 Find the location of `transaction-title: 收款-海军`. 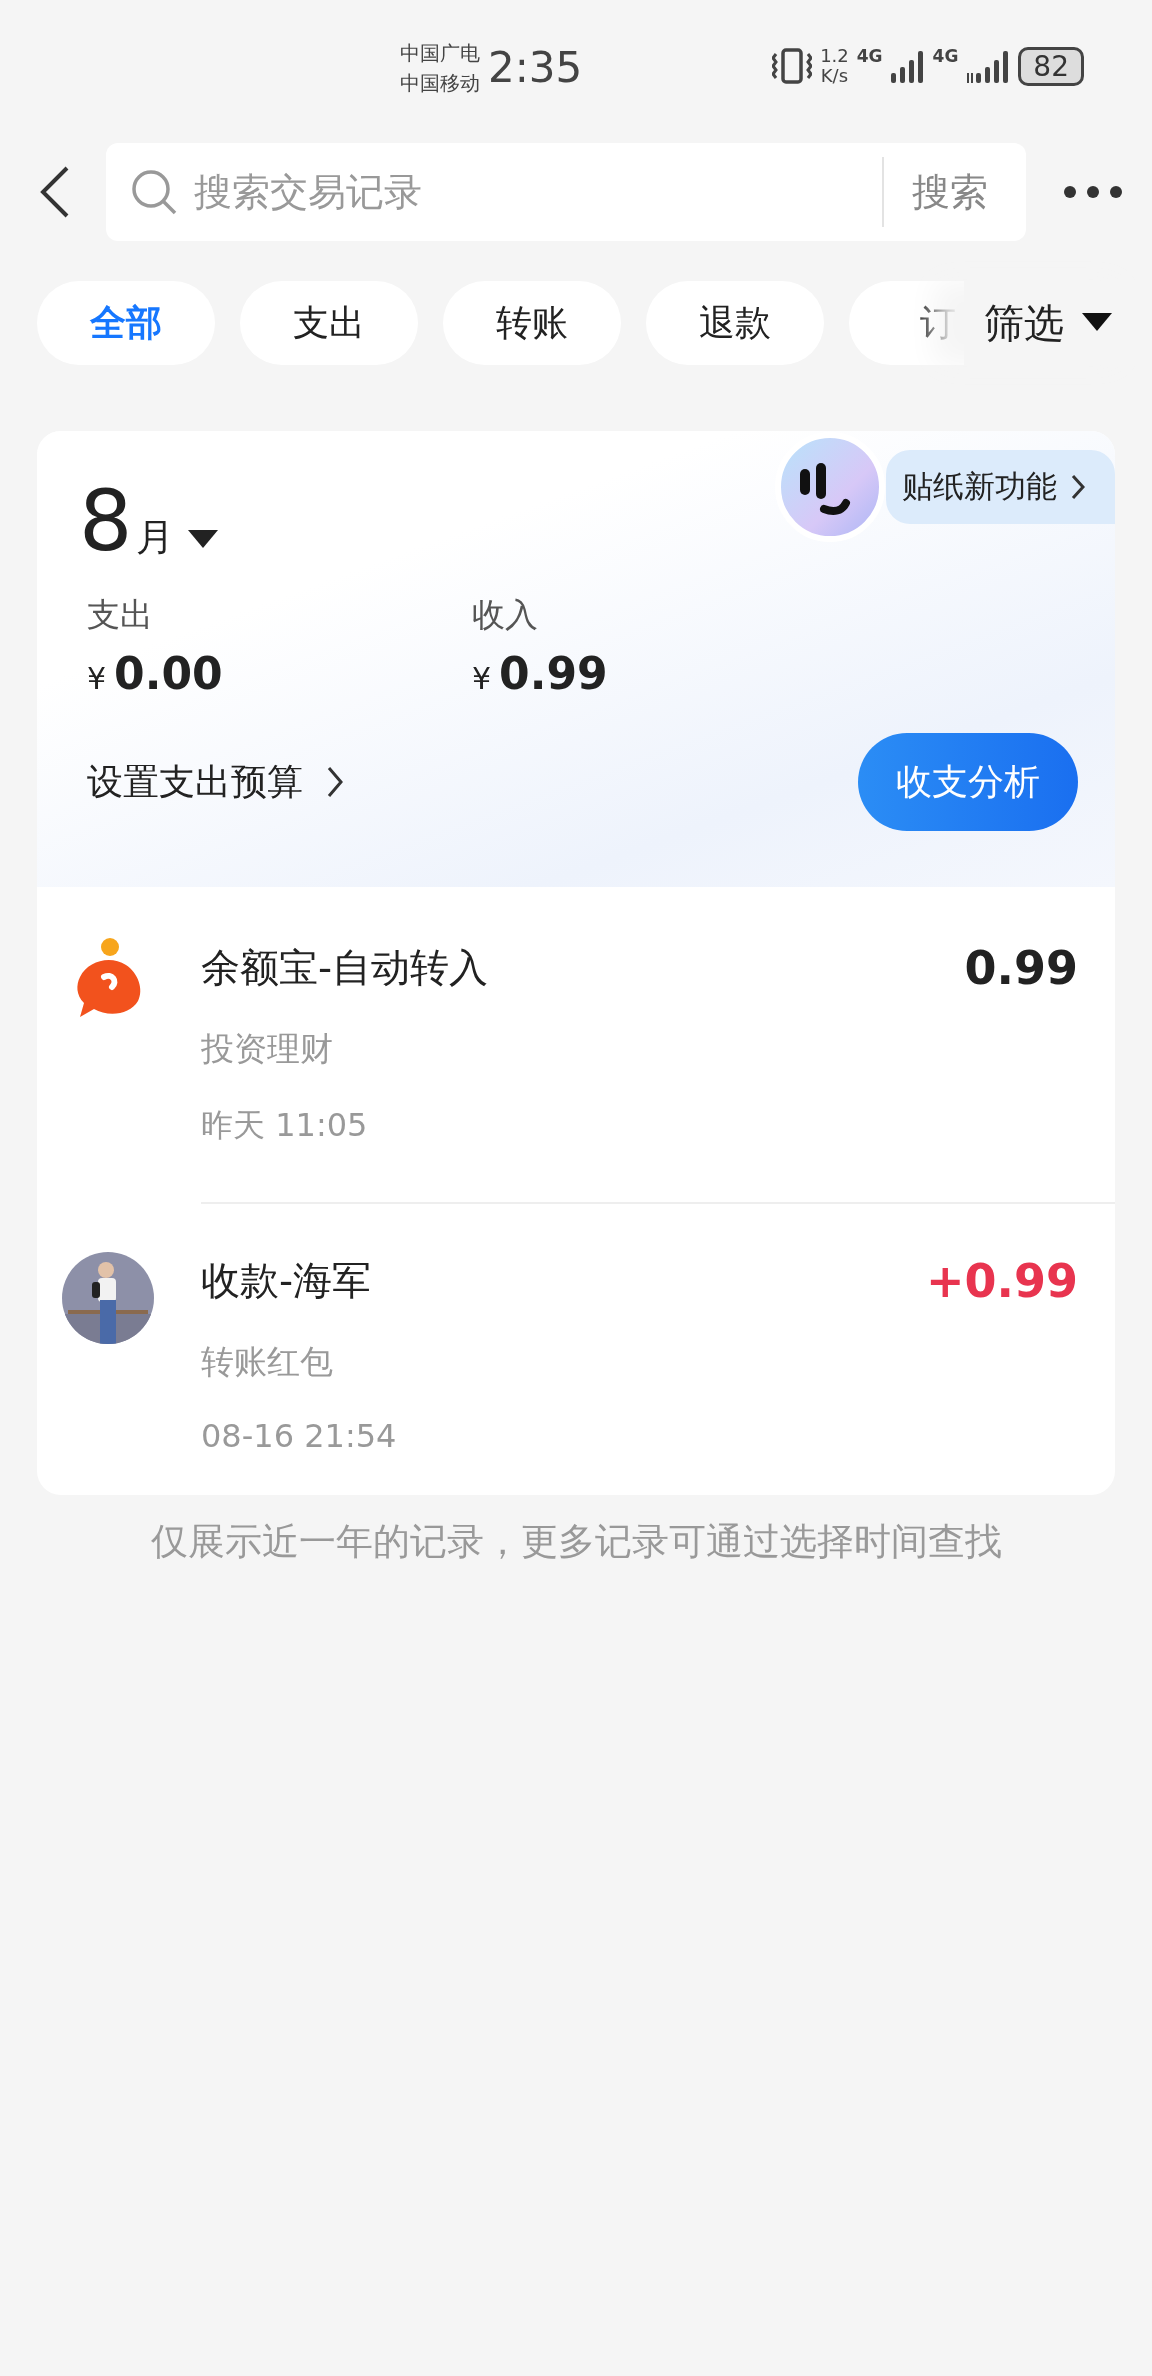

transaction-title: 收款-海军 is located at coordinates (299, 1281).